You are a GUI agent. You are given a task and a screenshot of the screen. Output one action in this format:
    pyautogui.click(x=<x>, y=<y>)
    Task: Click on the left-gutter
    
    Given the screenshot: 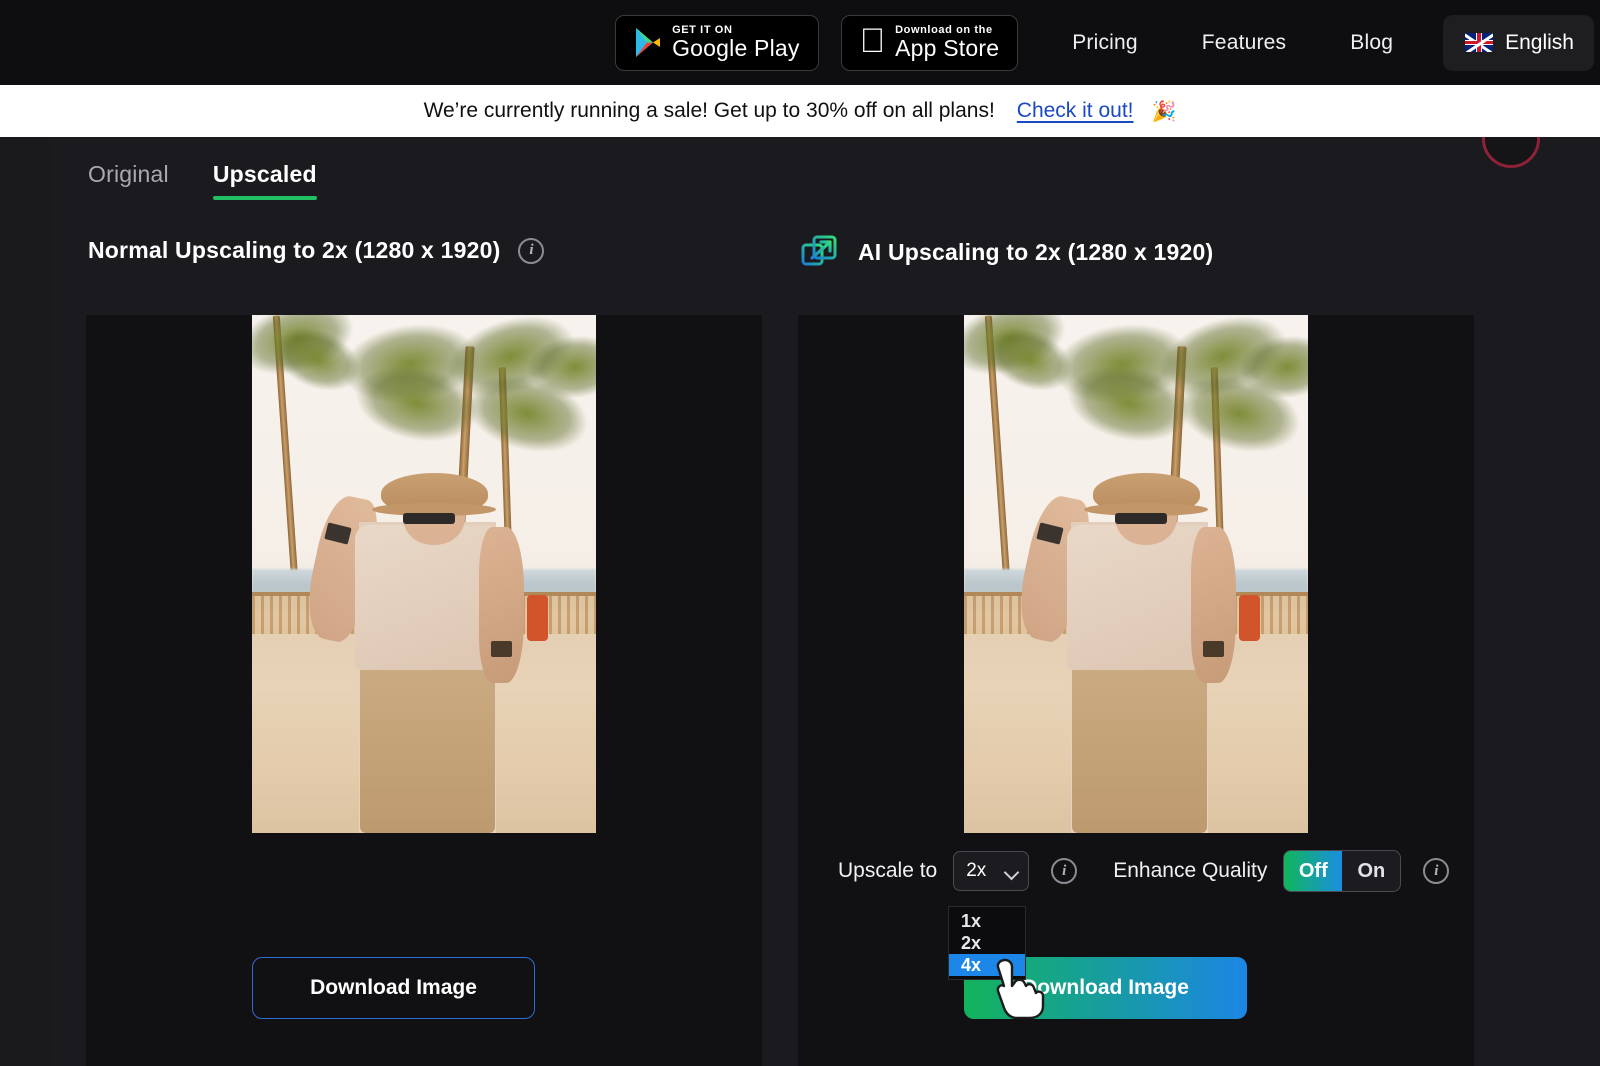 What is the action you would take?
    pyautogui.click(x=26, y=601)
    